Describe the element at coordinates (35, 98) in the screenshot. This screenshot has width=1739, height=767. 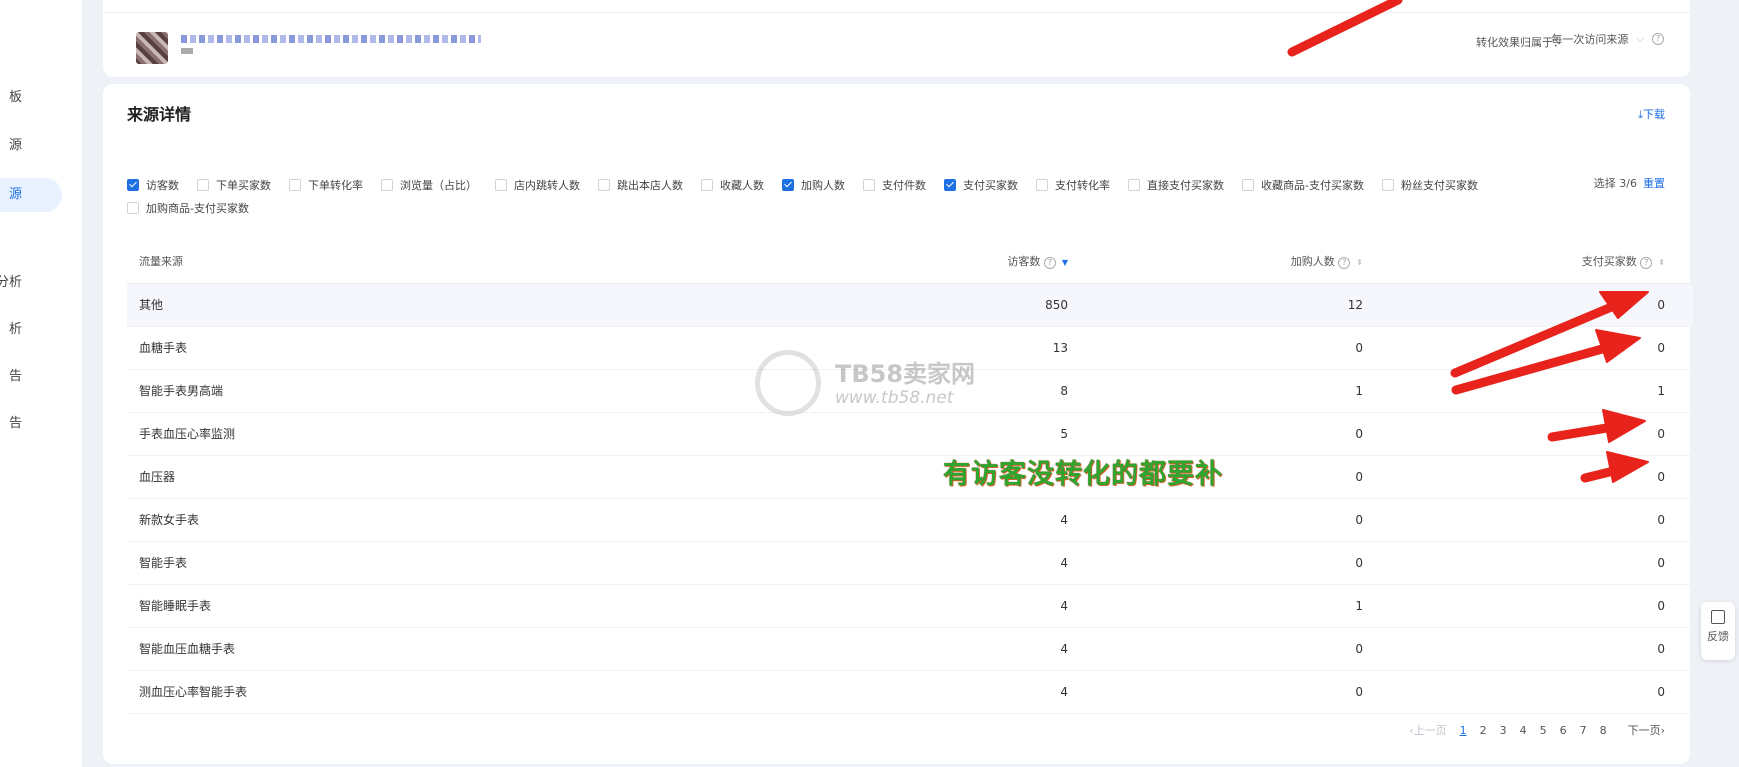
I see `sidebar-item-board: 板` at that location.